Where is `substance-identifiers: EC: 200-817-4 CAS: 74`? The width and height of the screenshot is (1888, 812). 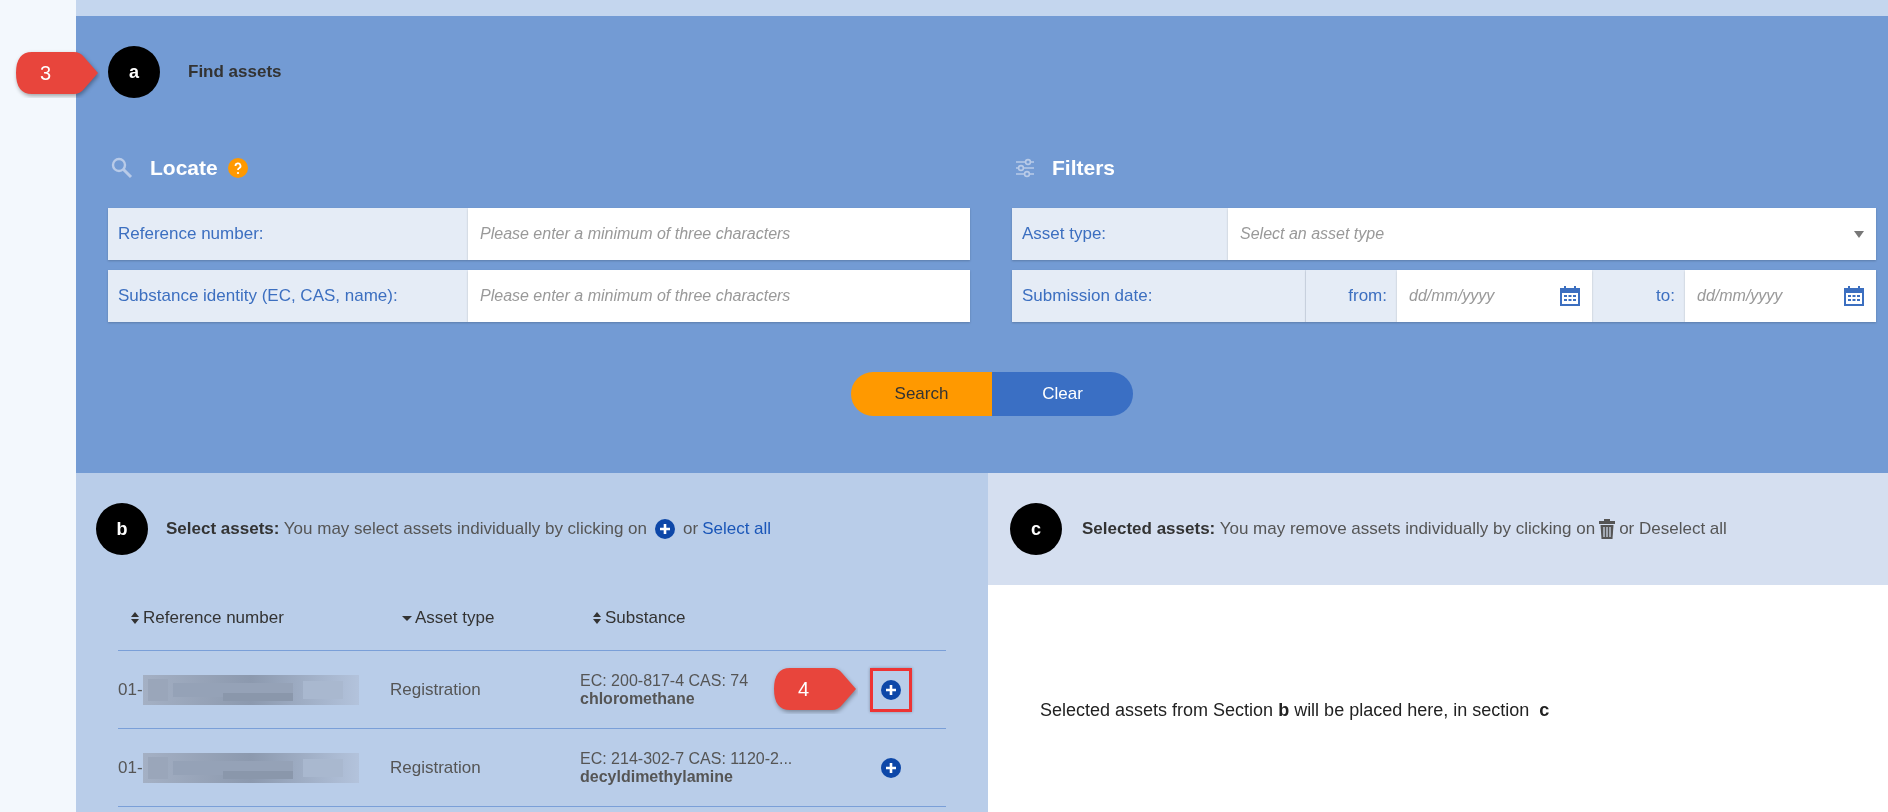 substance-identifiers: EC: 200-817-4 CAS: 74 is located at coordinates (664, 680).